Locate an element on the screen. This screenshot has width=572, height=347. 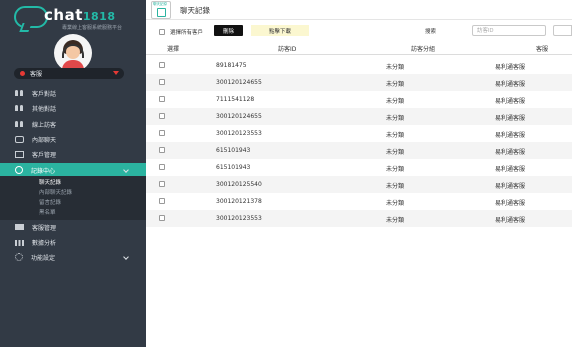
table-row: 89181475 未分類 易利通客服 is located at coordinates (359, 65).